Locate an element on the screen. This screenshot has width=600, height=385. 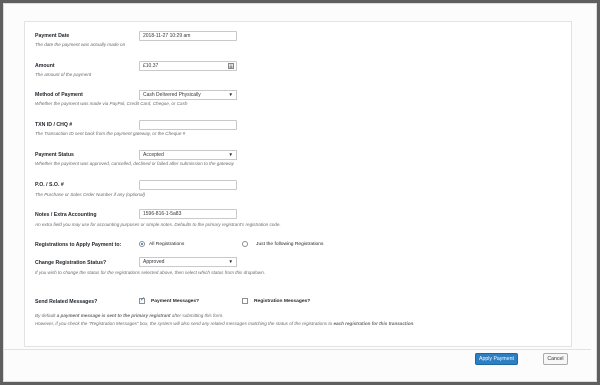
change-status-select: Approved ▼ is located at coordinates (188, 262).